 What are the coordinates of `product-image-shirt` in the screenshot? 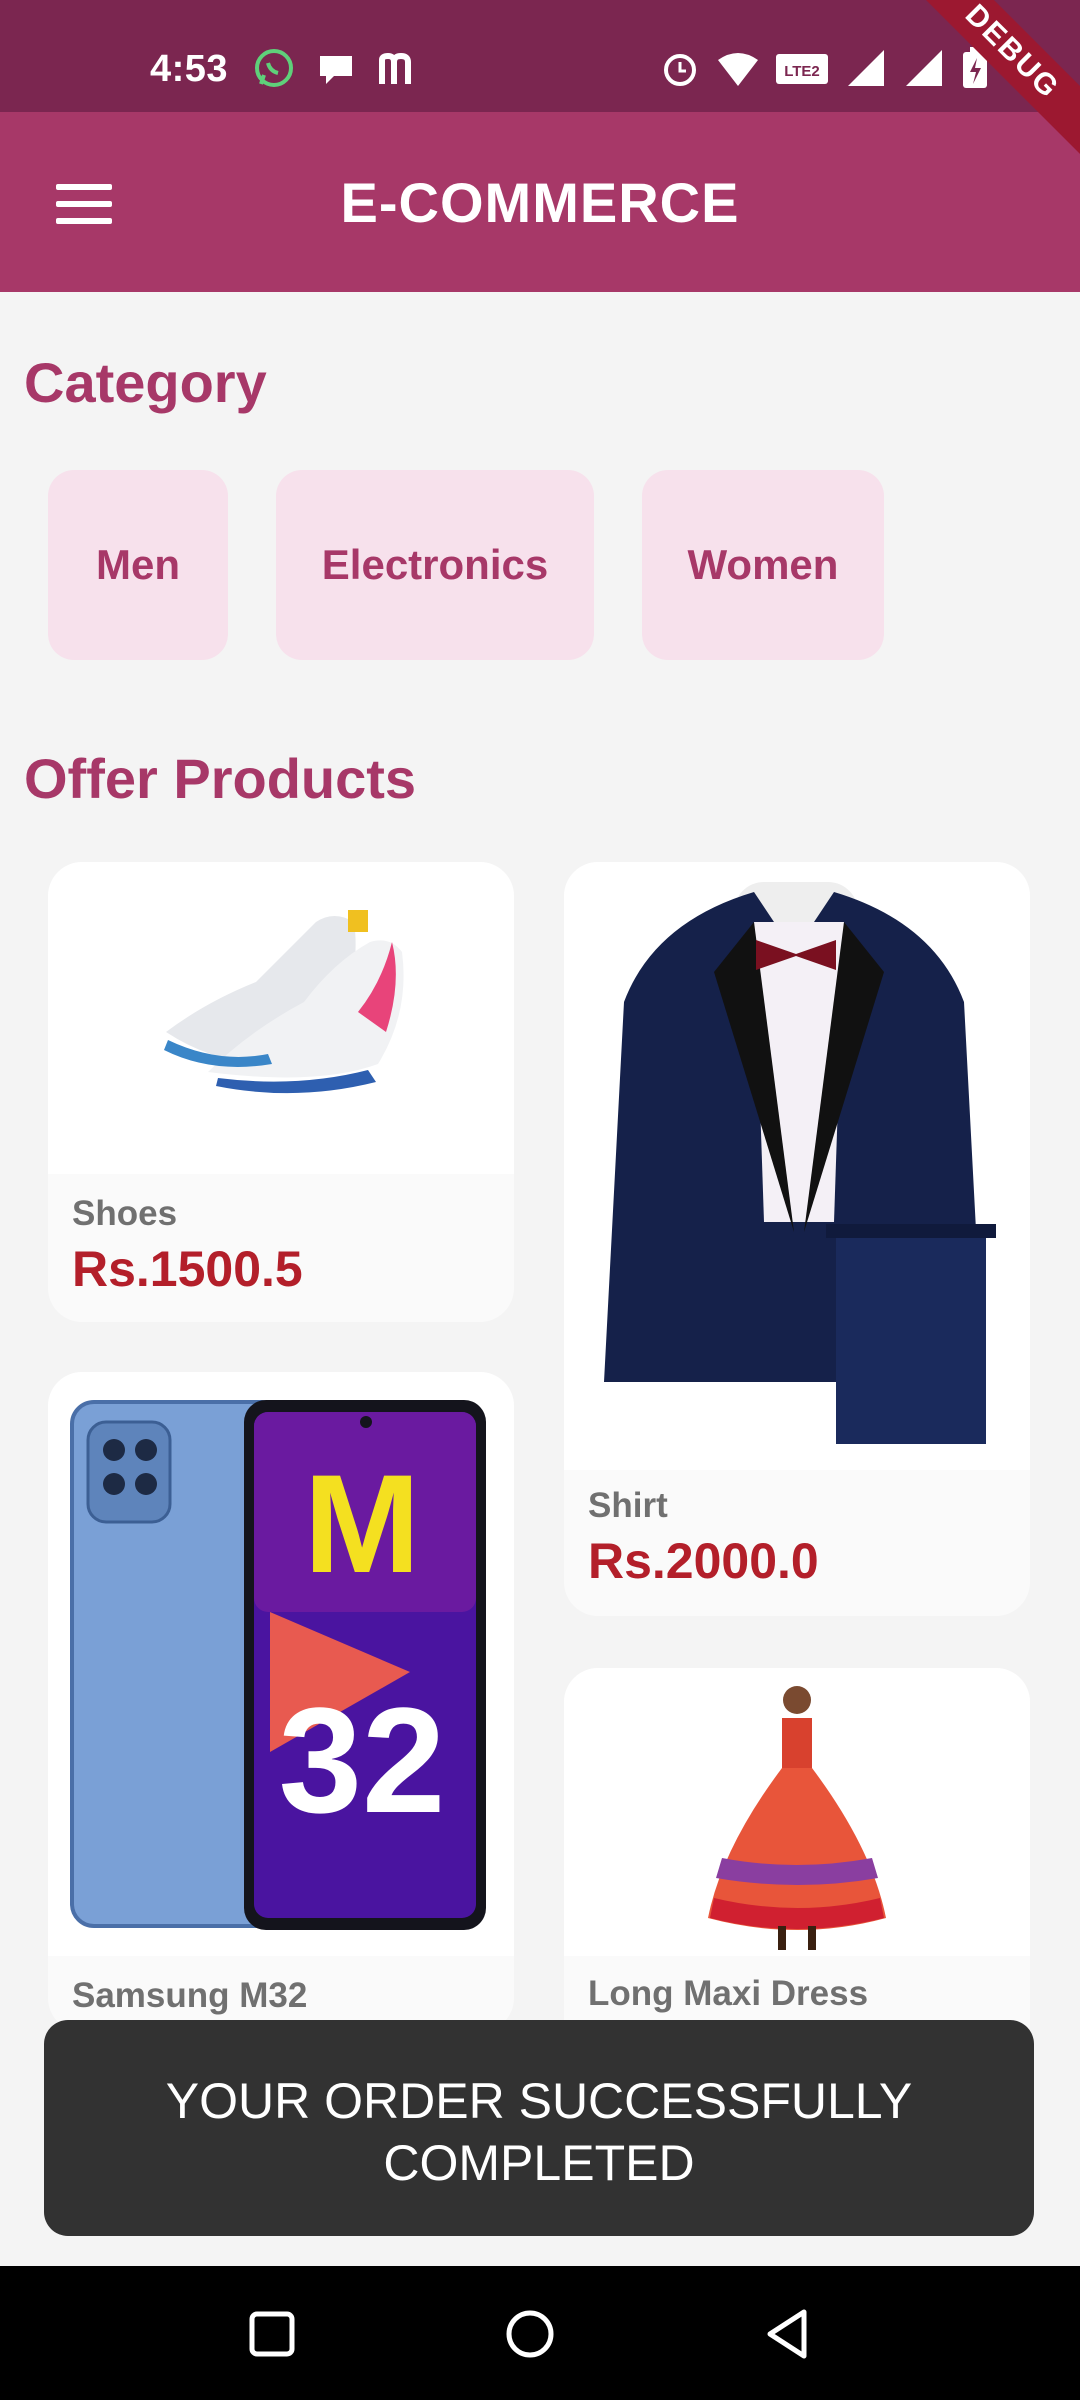 It's located at (797, 1166).